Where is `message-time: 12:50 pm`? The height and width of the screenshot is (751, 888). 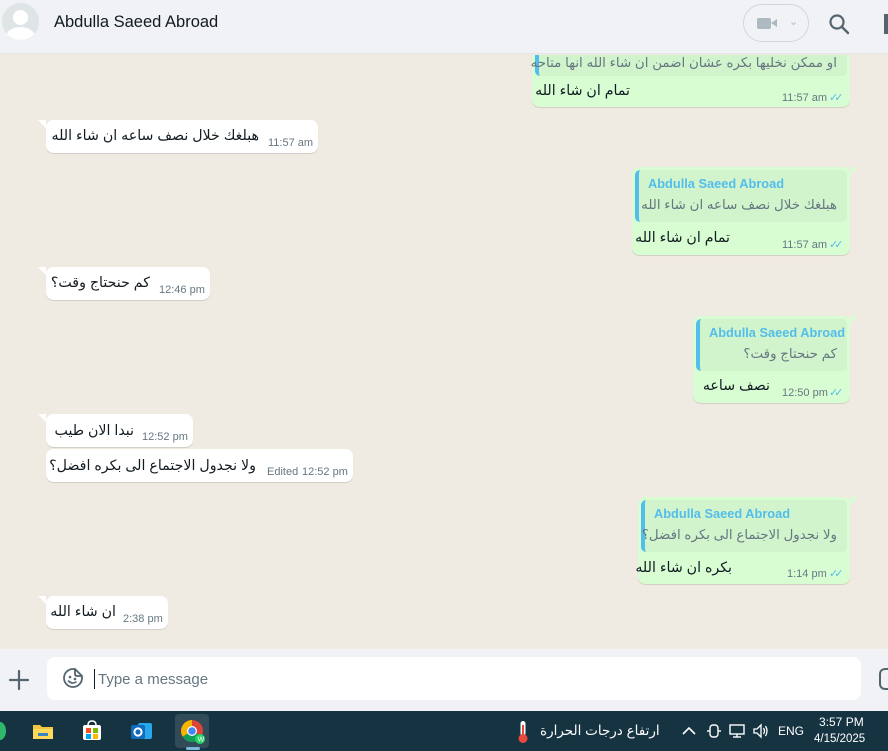 message-time: 12:50 pm is located at coordinates (805, 393).